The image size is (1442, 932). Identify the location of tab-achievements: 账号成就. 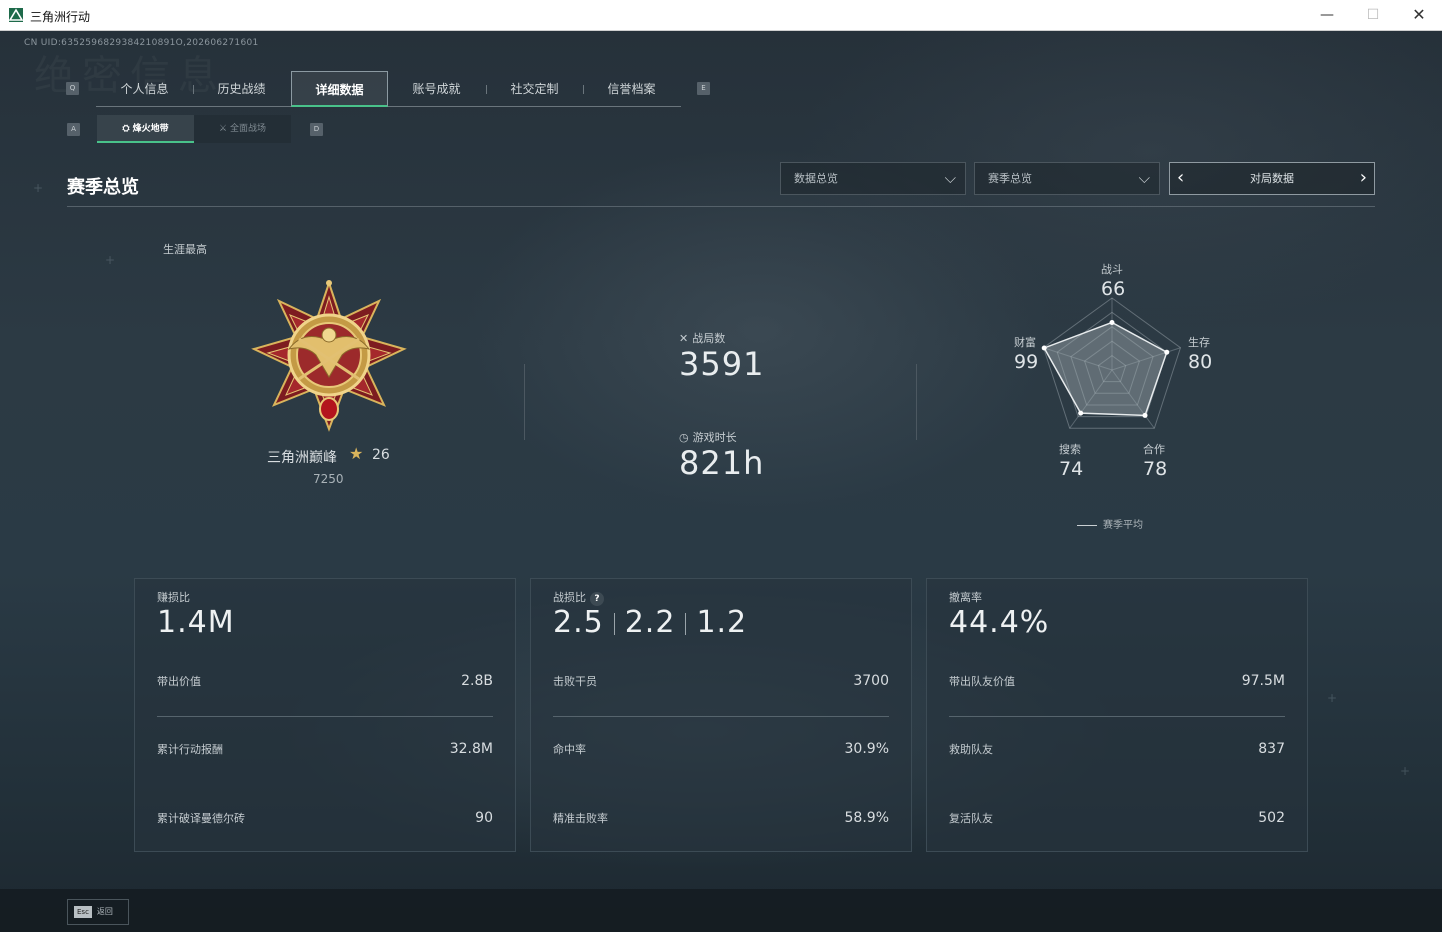
(436, 89).